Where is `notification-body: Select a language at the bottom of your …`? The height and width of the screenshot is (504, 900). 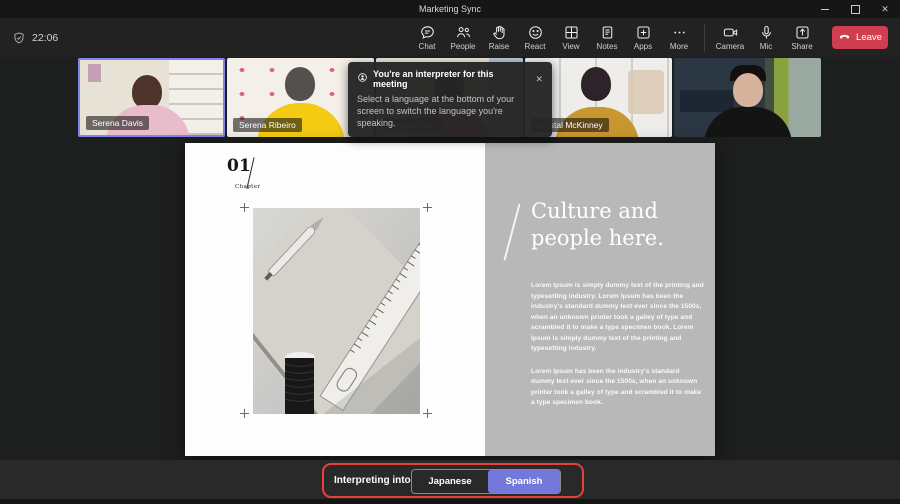 notification-body: Select a language at the bottom of your … is located at coordinates (436, 111).